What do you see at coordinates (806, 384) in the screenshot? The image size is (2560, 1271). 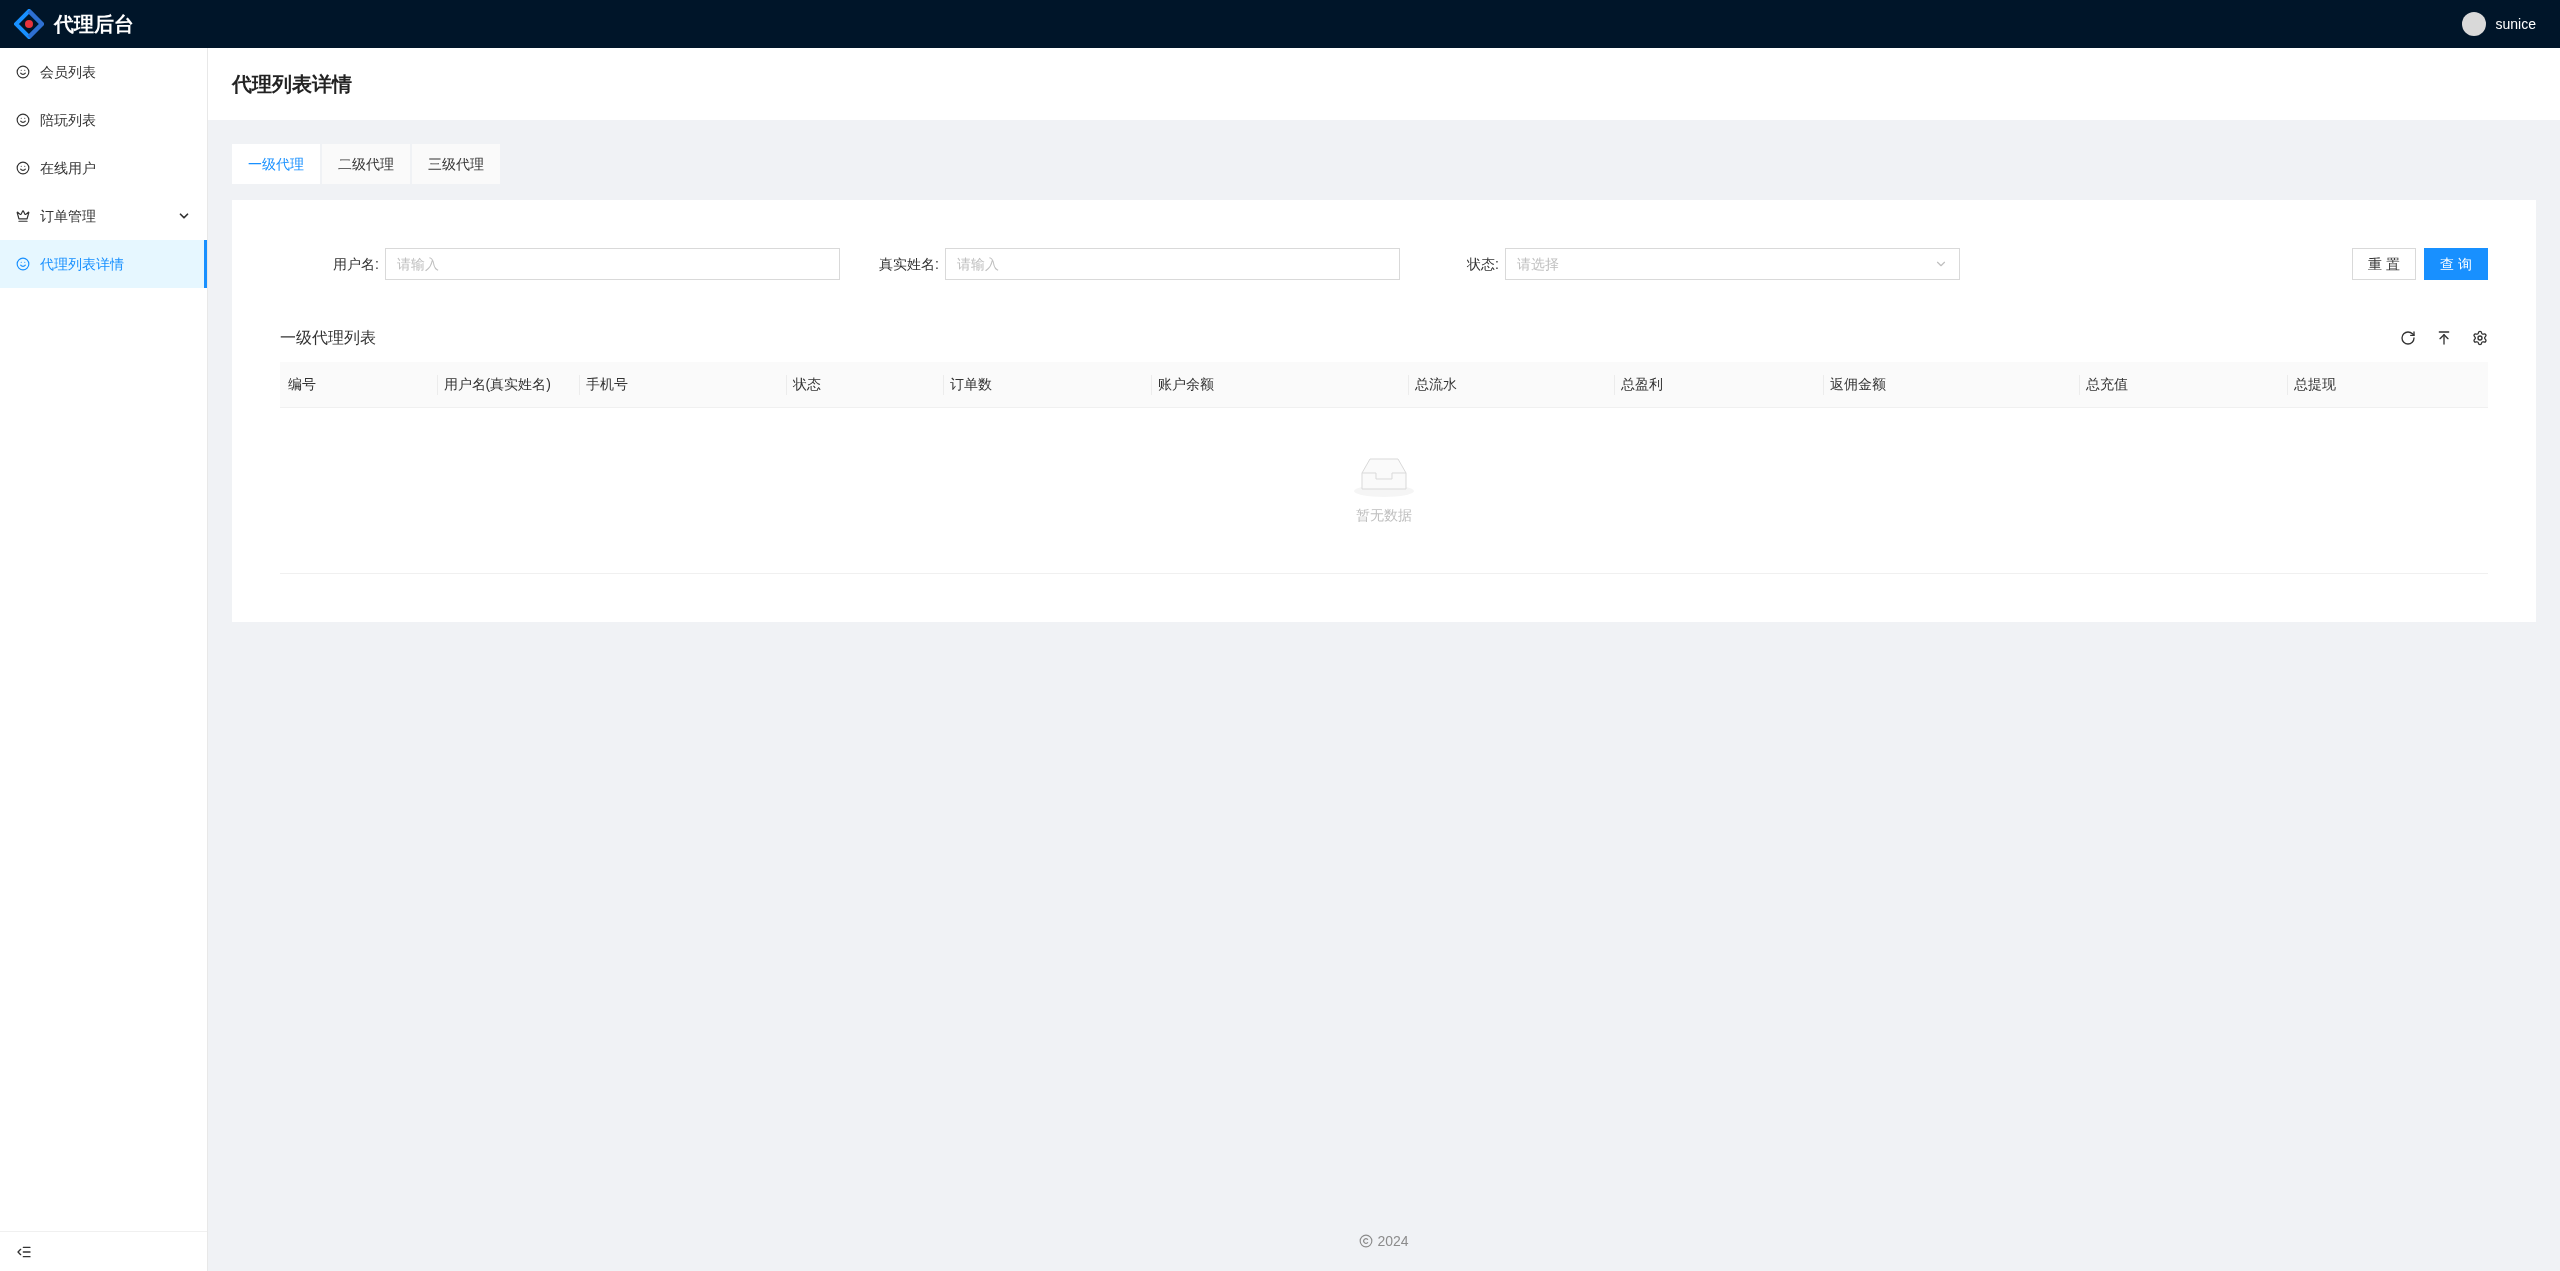 I see `column-header: 状态` at bounding box center [806, 384].